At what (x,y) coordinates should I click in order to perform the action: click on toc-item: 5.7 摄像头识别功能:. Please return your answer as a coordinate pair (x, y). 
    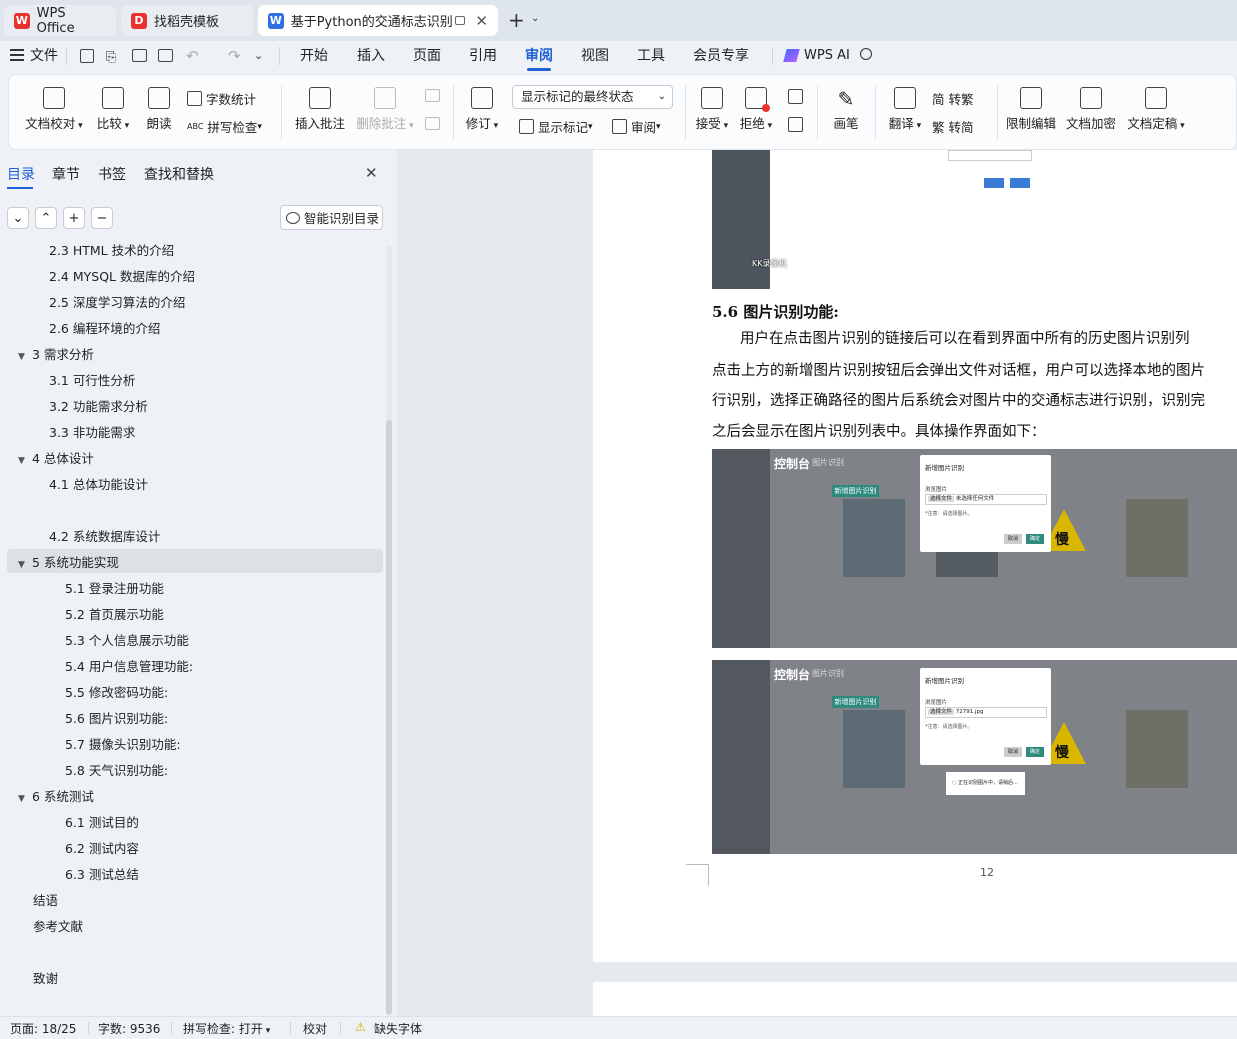
    Looking at the image, I should click on (123, 743).